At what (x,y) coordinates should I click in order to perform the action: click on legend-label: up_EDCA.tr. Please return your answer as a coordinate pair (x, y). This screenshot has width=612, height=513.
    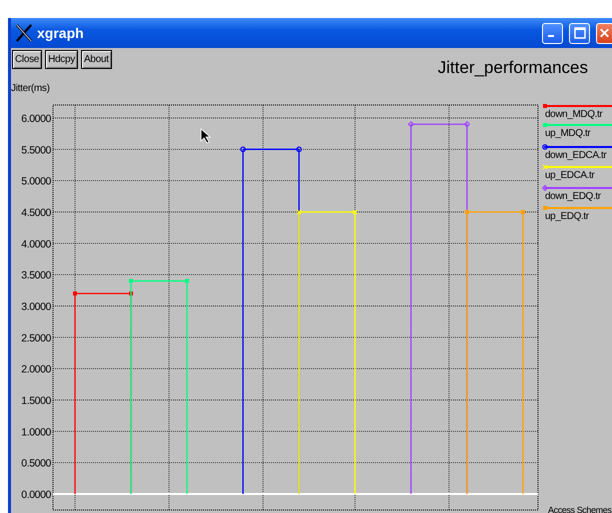
    Looking at the image, I should click on (569, 175).